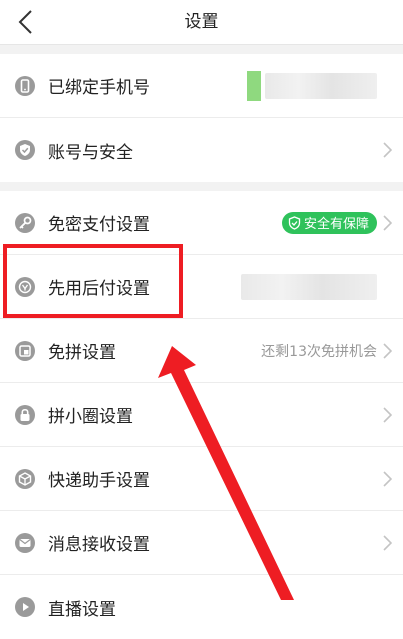  I want to click on settings-item-paylater: 先用后付设置, so click(201, 287).